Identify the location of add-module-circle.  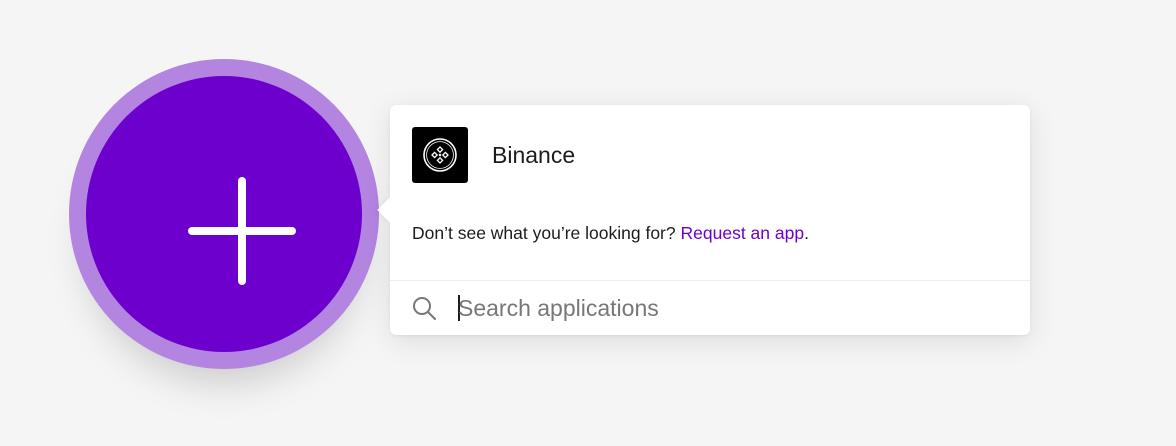
(224, 214).